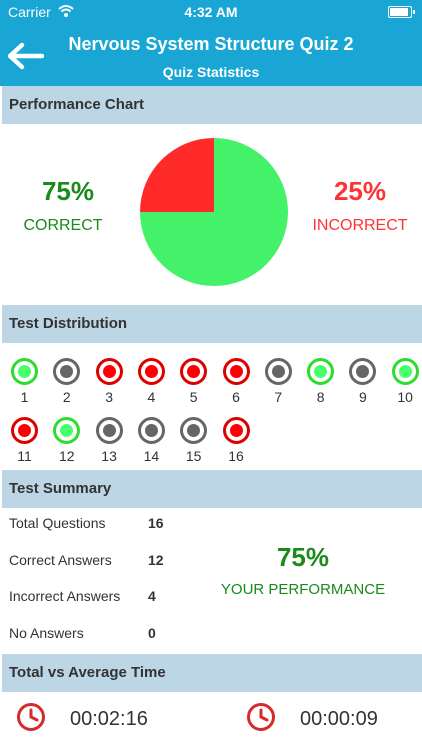  Describe the element at coordinates (60, 560) in the screenshot. I see `summary-label-correct: Correct Answers` at that location.